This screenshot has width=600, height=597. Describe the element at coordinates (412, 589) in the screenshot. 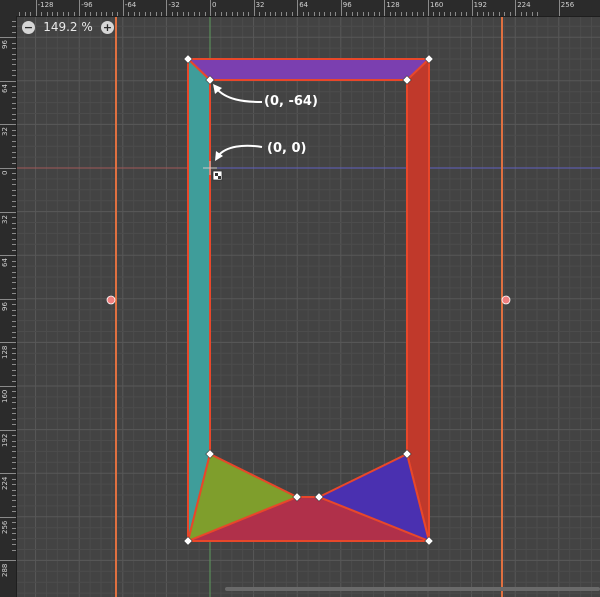

I see `horizontal-scrollbar` at that location.